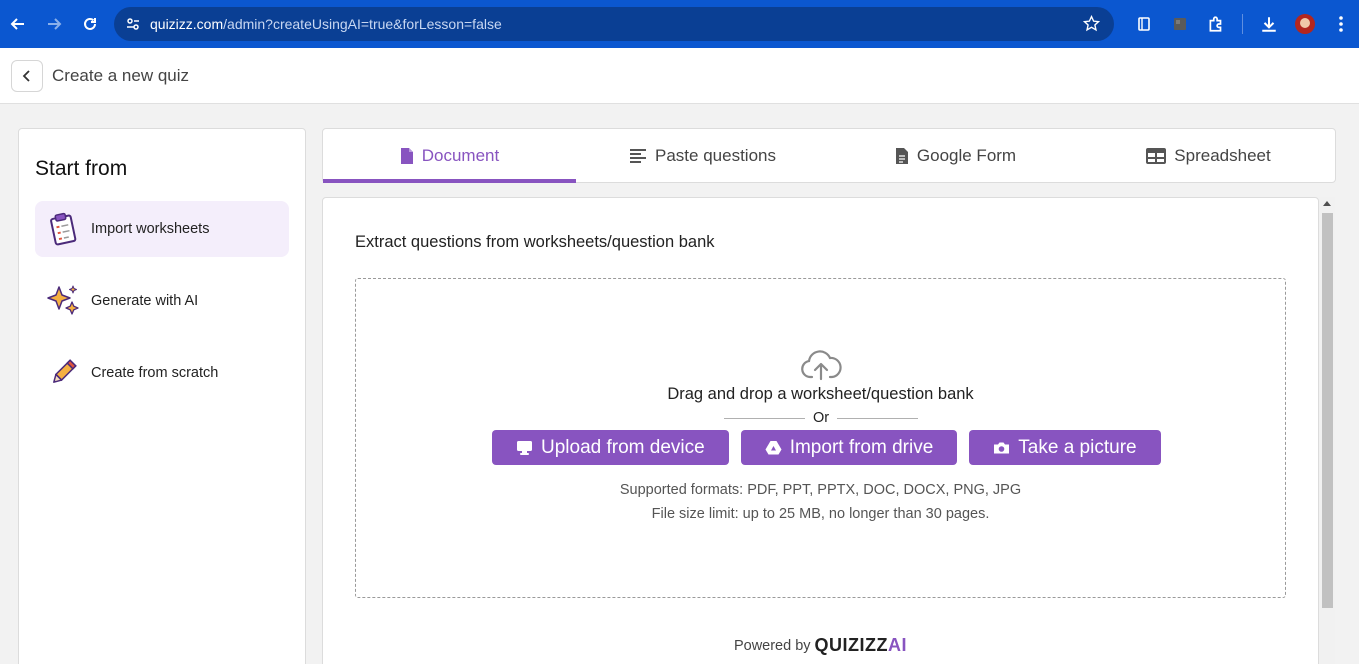  What do you see at coordinates (1002, 447) in the screenshot?
I see `camera-icon` at bounding box center [1002, 447].